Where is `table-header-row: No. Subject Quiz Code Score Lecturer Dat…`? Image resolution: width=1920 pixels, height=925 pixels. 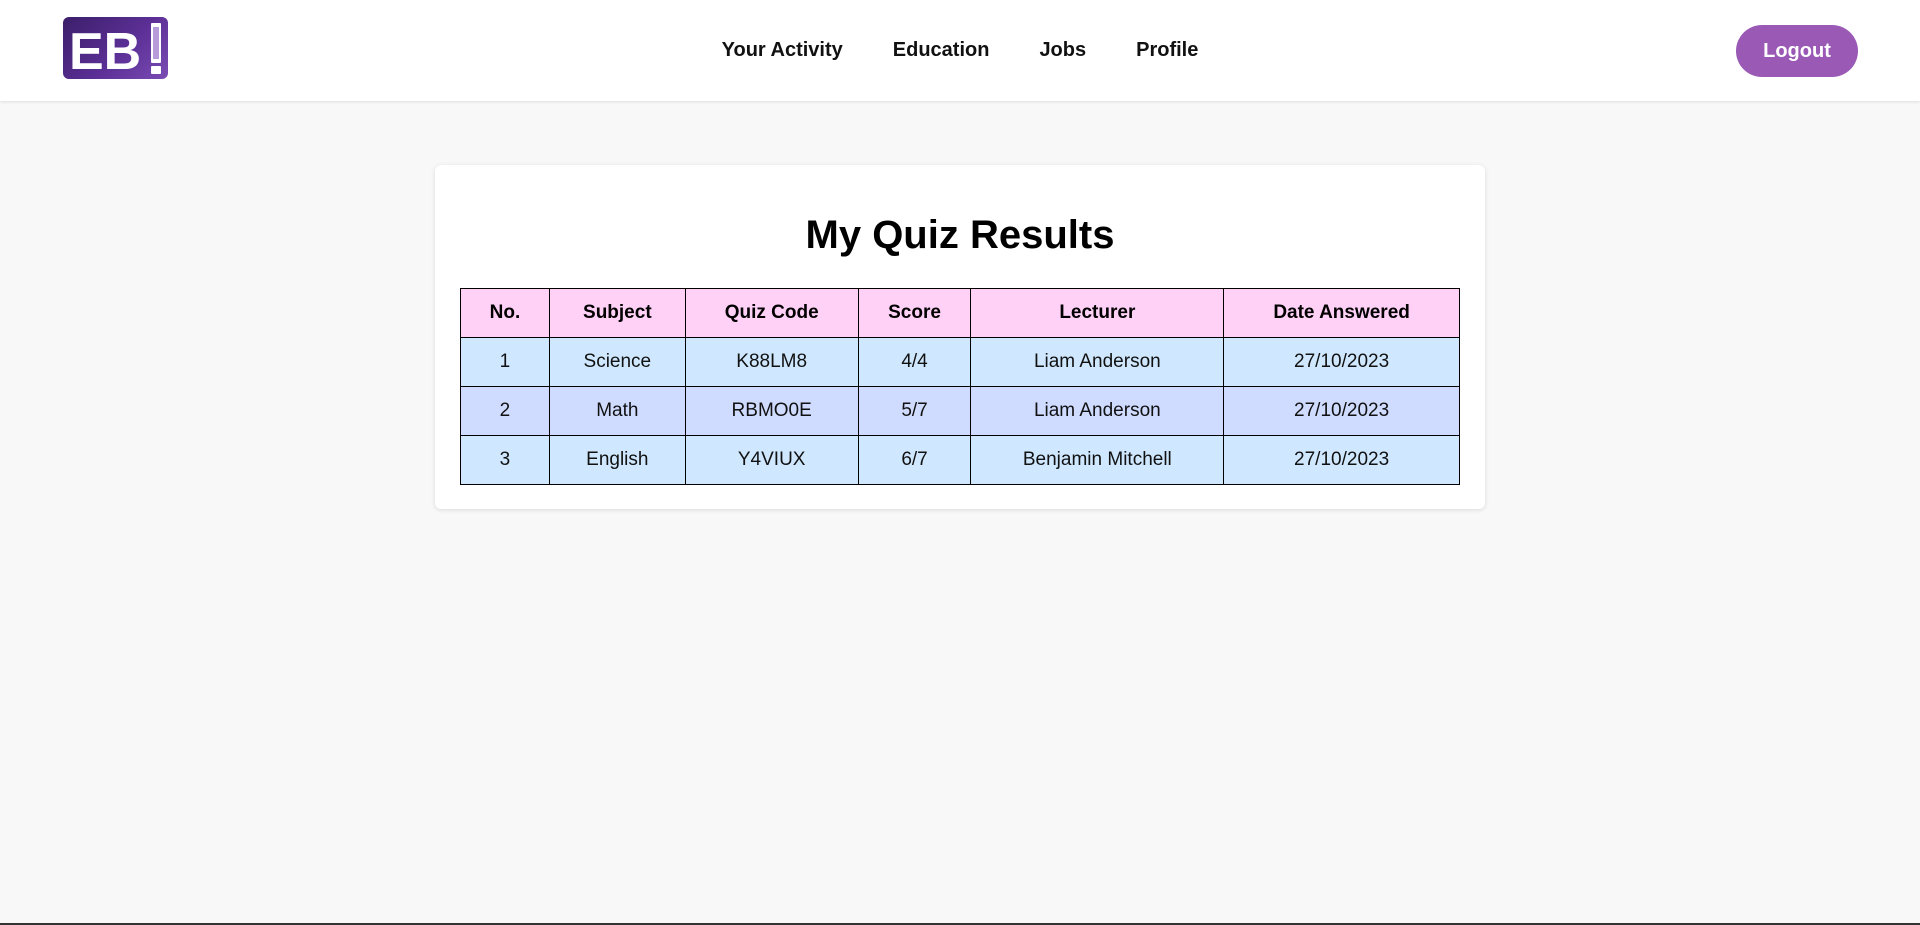 table-header-row: No. Subject Quiz Code Score Lecturer Dat… is located at coordinates (960, 313).